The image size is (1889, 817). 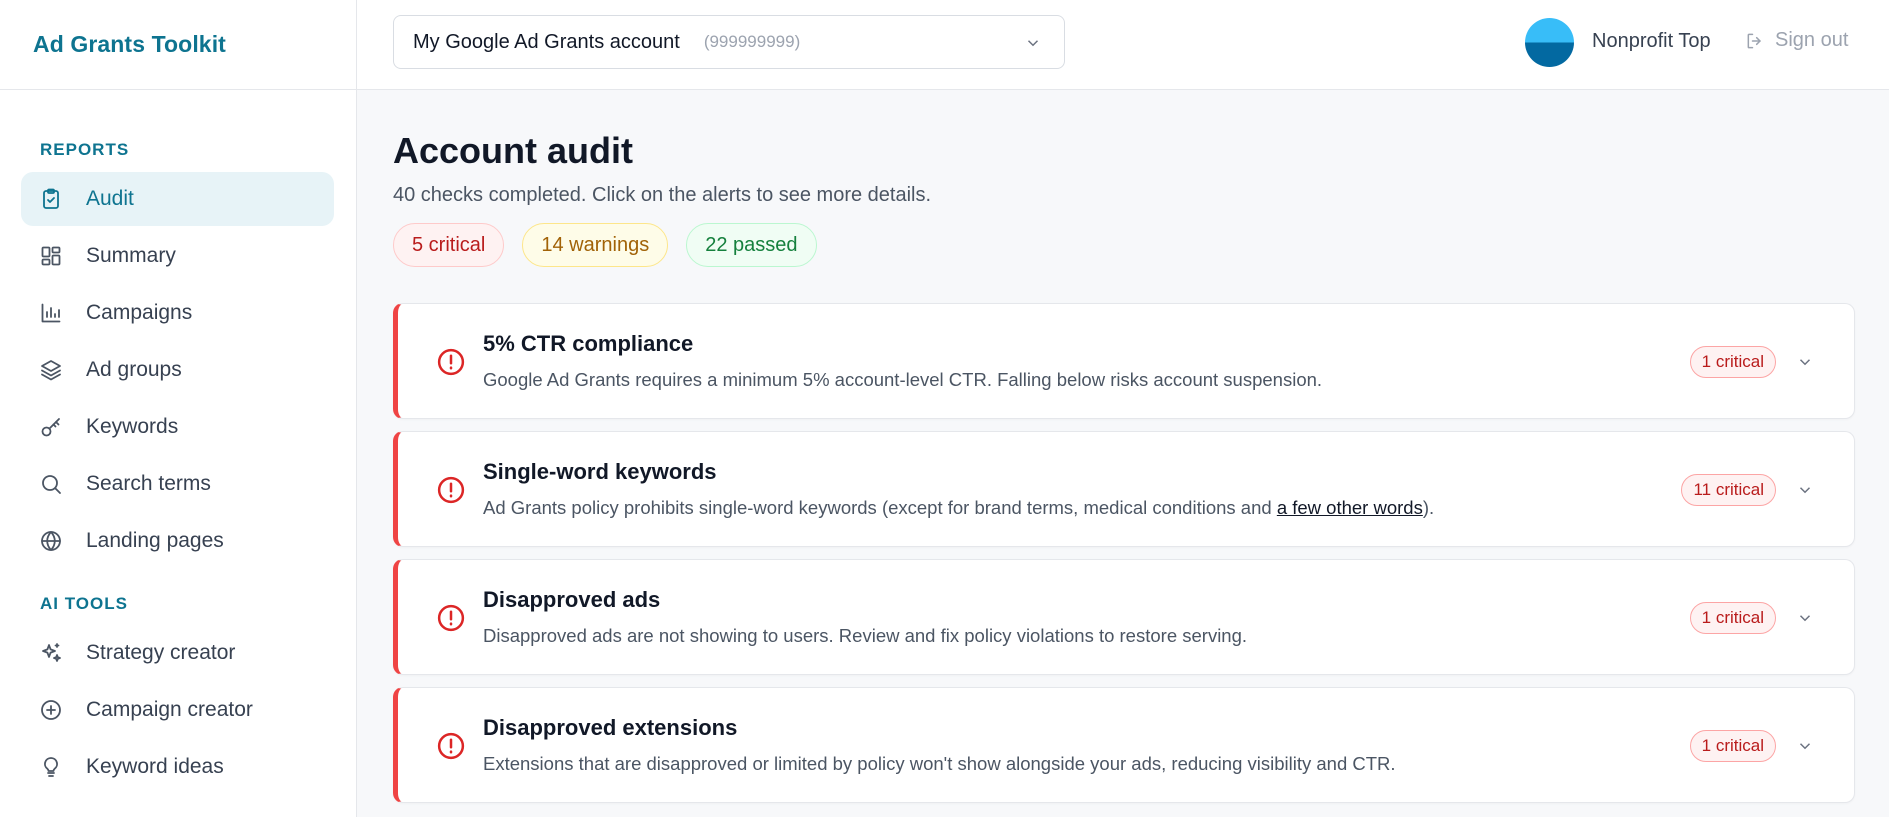 What do you see at coordinates (161, 652) in the screenshot?
I see `sidebar-item-label: Strategy creator` at bounding box center [161, 652].